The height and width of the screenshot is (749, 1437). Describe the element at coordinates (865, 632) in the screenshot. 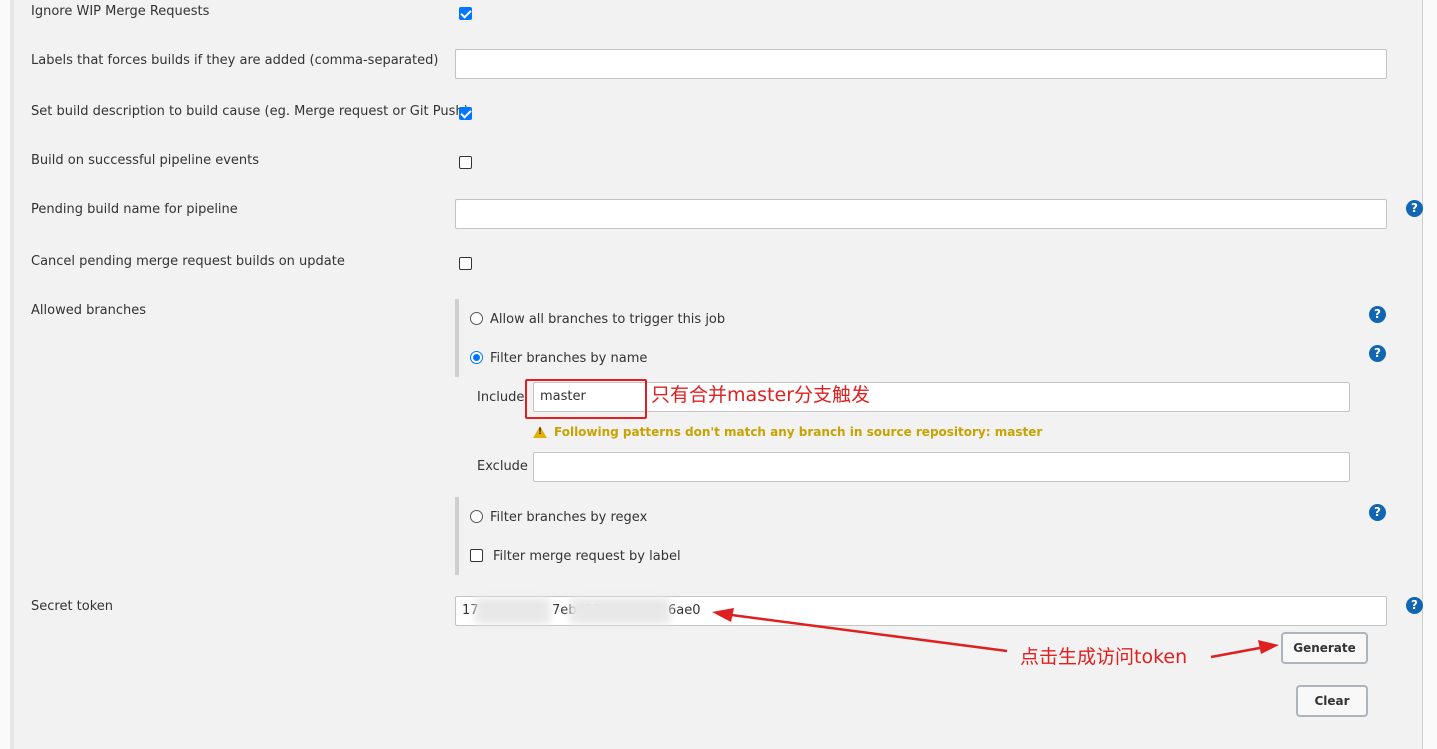

I see `arrow-to-token` at that location.